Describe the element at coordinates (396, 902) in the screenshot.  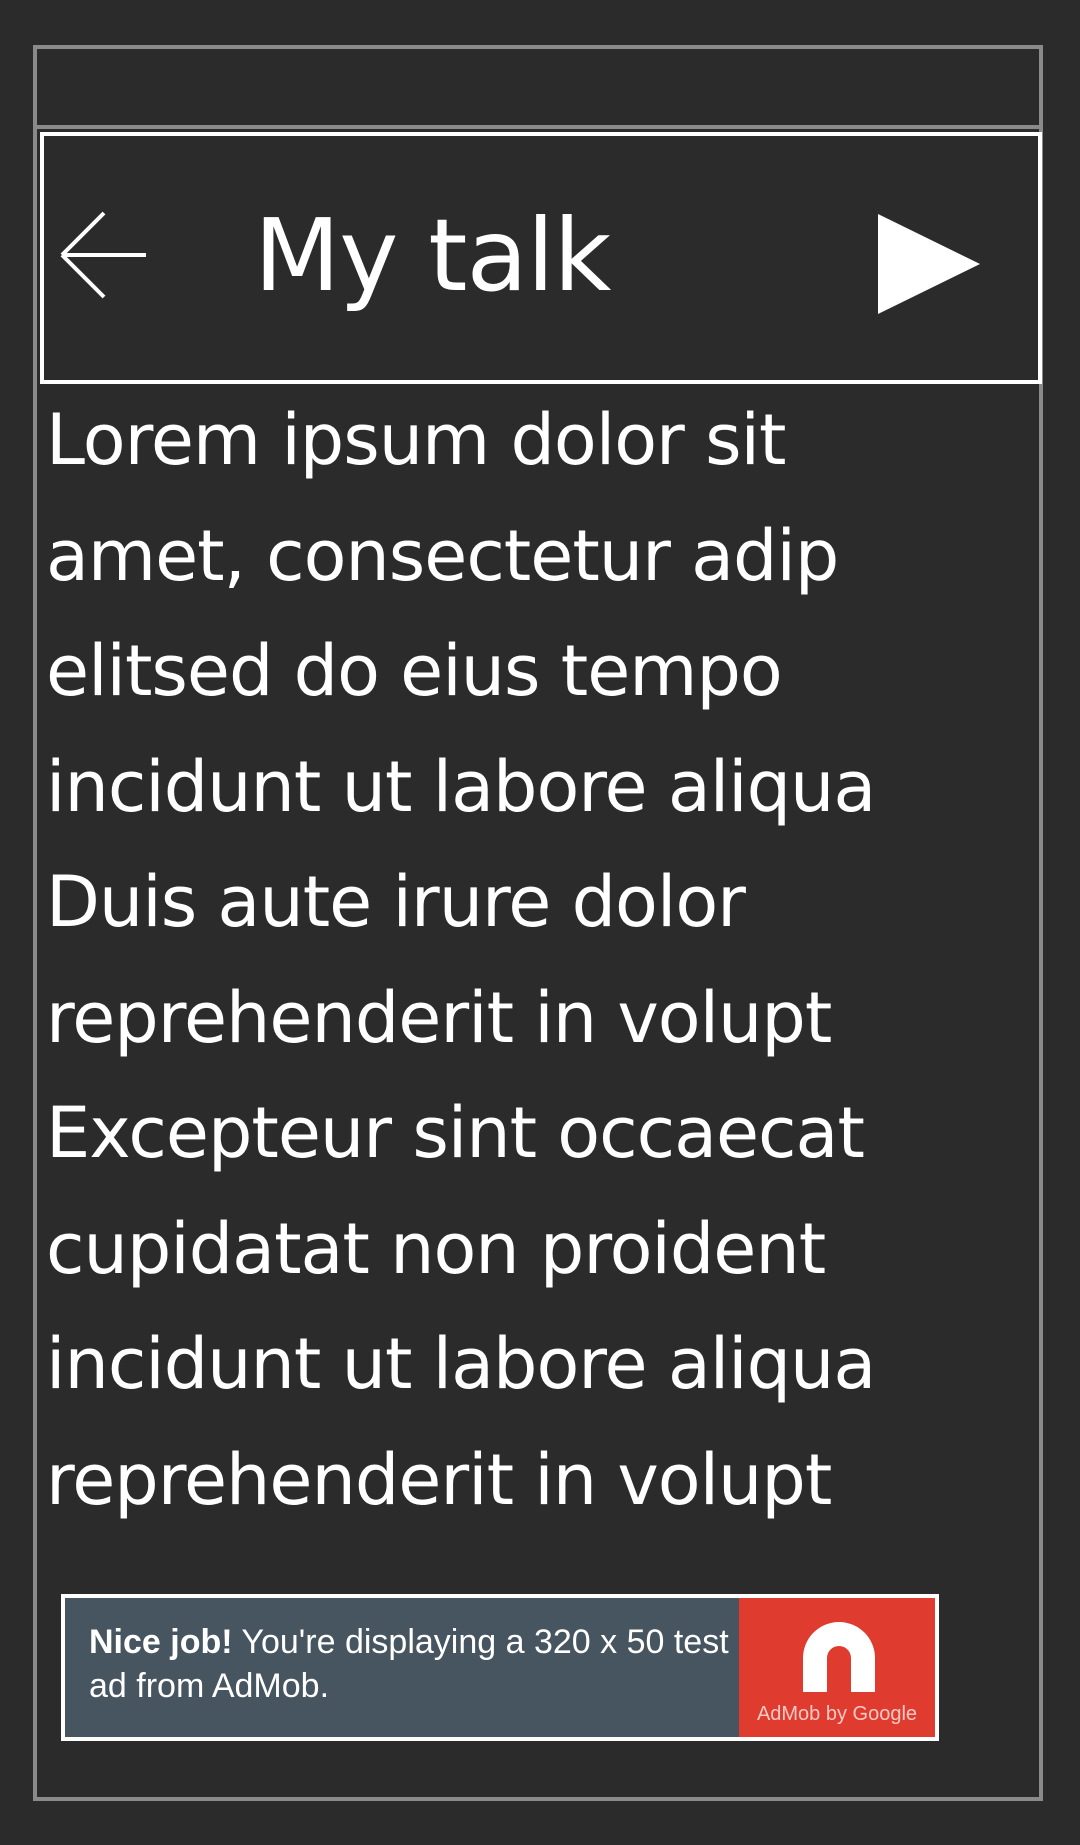
I see `text-line: Duis aute irure dolor` at that location.